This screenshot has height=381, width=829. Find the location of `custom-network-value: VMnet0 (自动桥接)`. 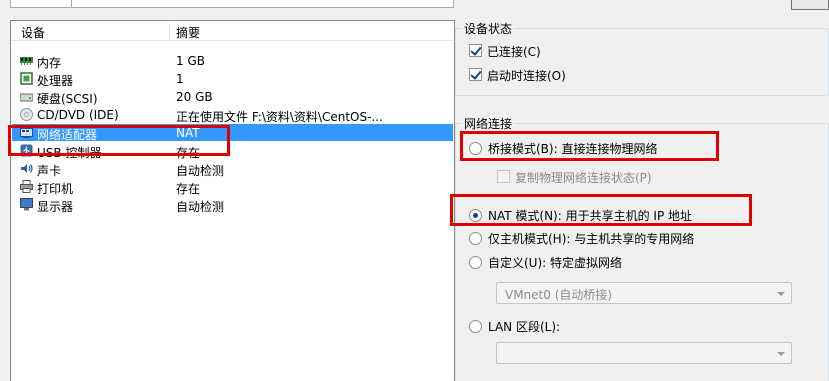

custom-network-value: VMnet0 (自动桥接) is located at coordinates (559, 295).